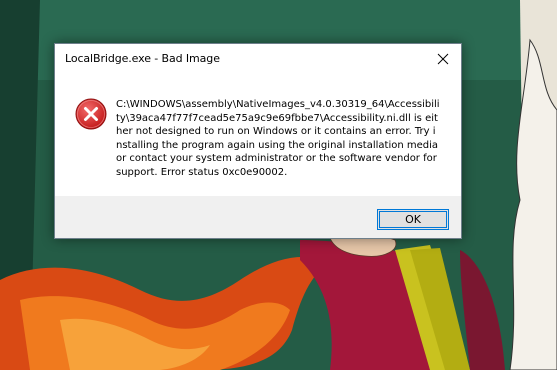 The image size is (557, 370). I want to click on dialog-titlebar: LocalBridge.exe - Bad Image, so click(258, 59).